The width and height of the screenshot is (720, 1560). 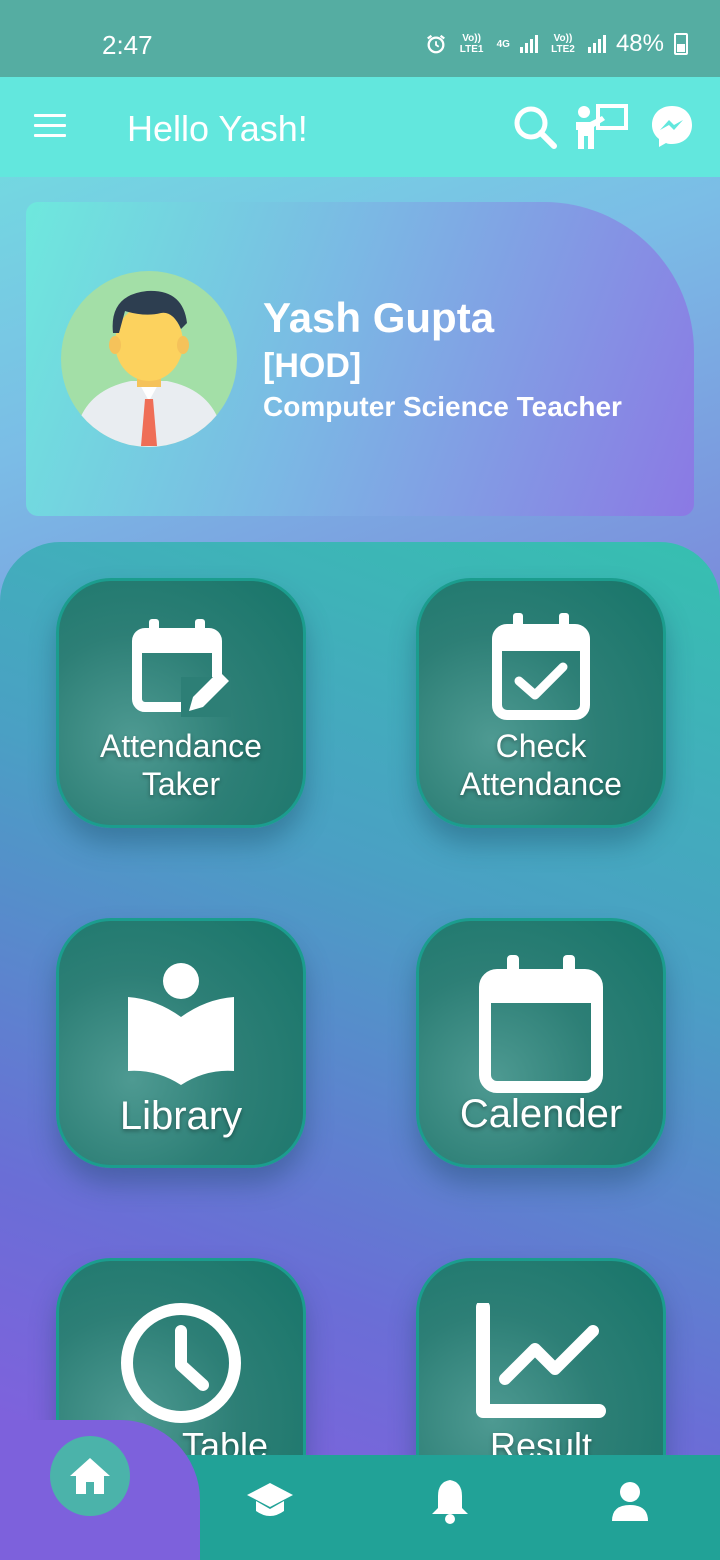 I want to click on person-icon, so click(x=630, y=1501).